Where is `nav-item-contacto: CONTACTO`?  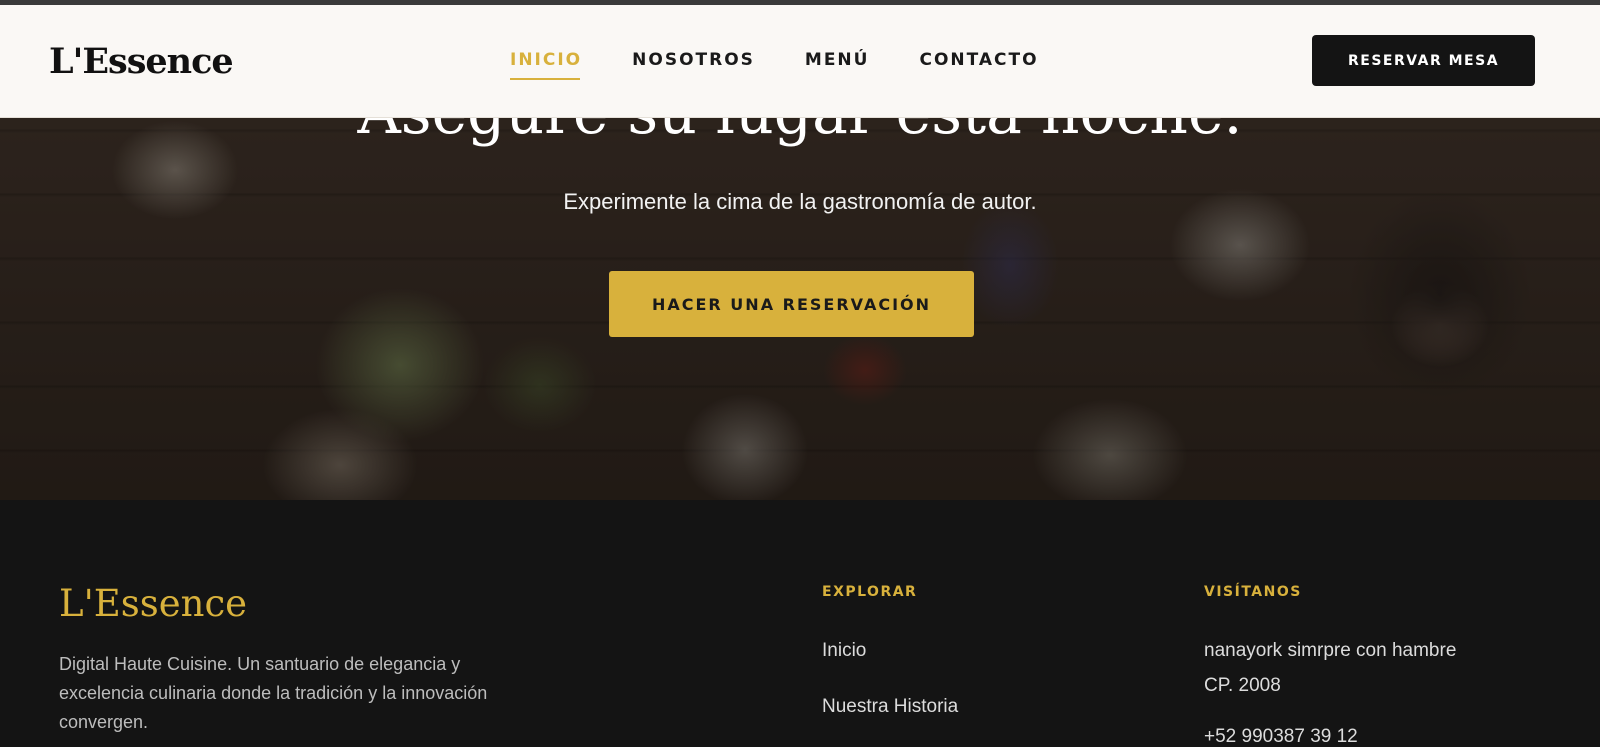
nav-item-contacto: CONTACTO is located at coordinates (978, 65).